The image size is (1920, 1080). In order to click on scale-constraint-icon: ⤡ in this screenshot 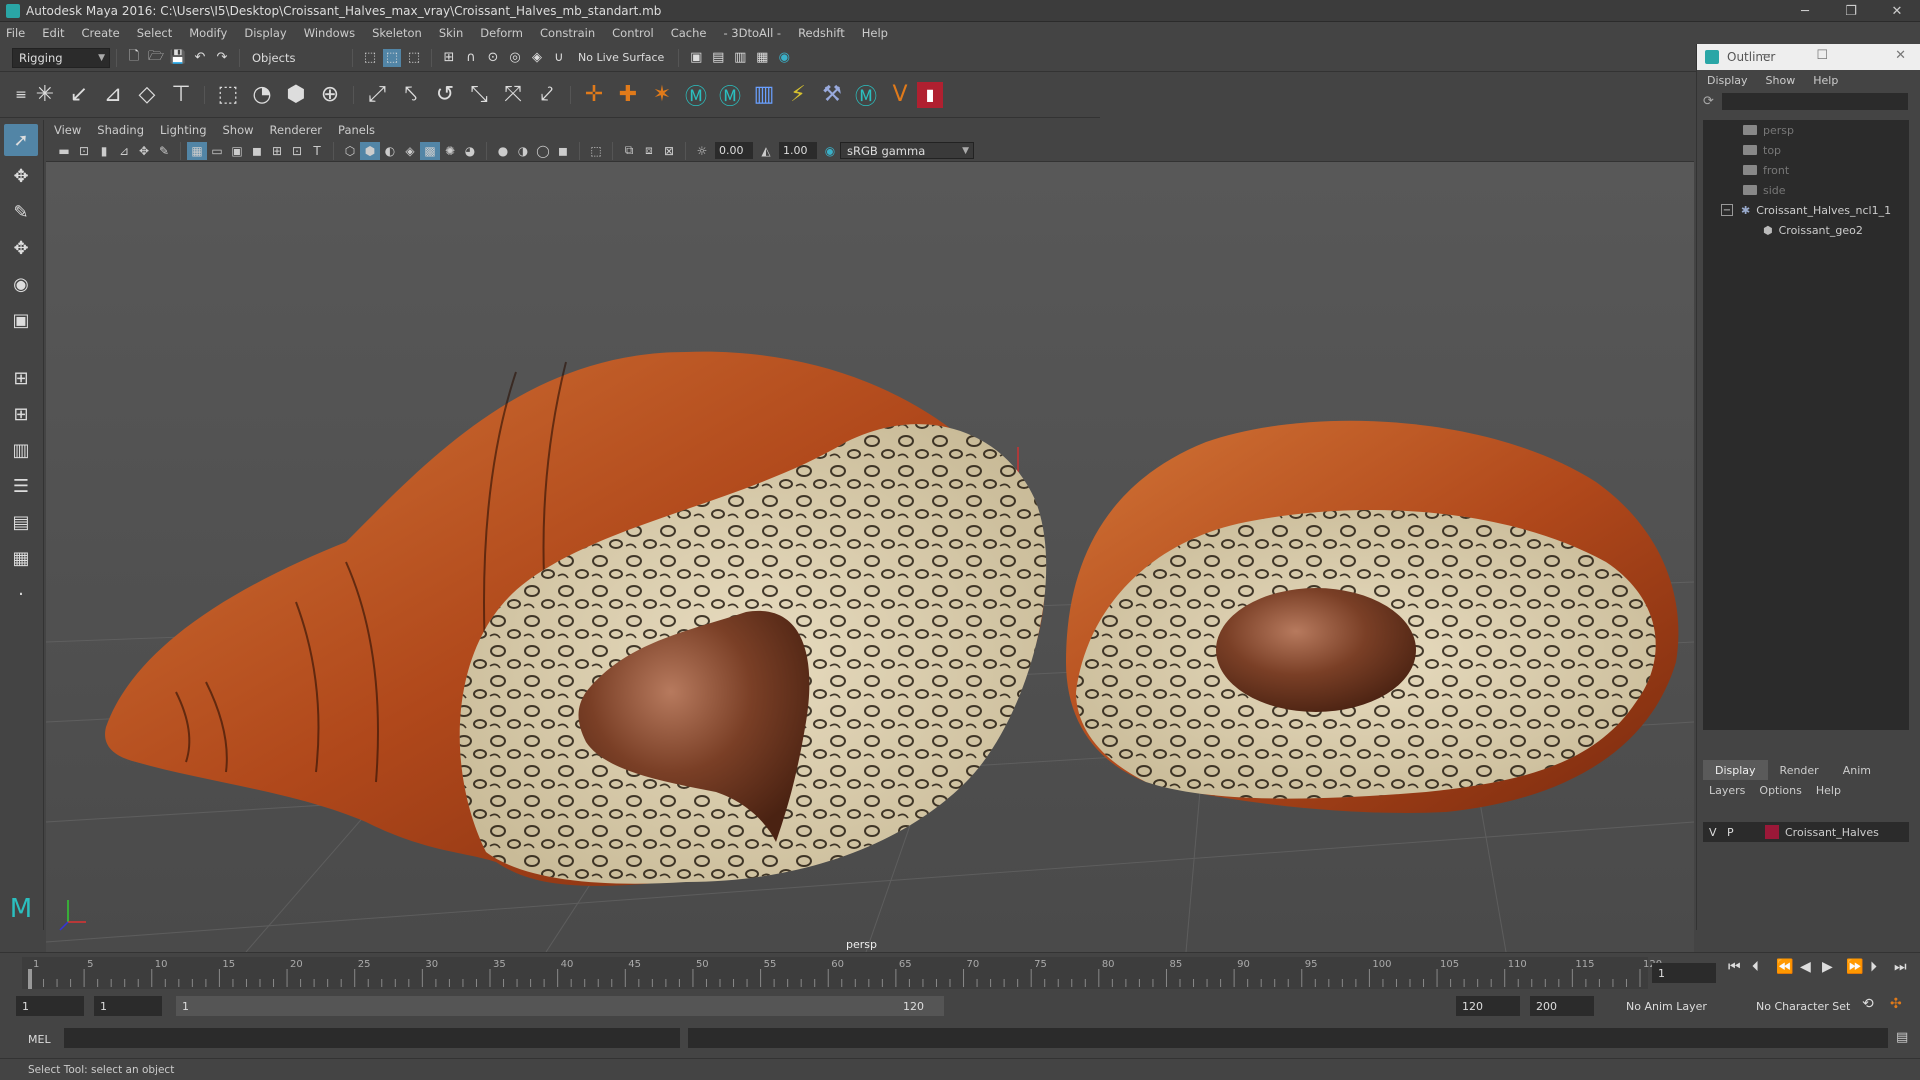, I will do `click(479, 95)`.